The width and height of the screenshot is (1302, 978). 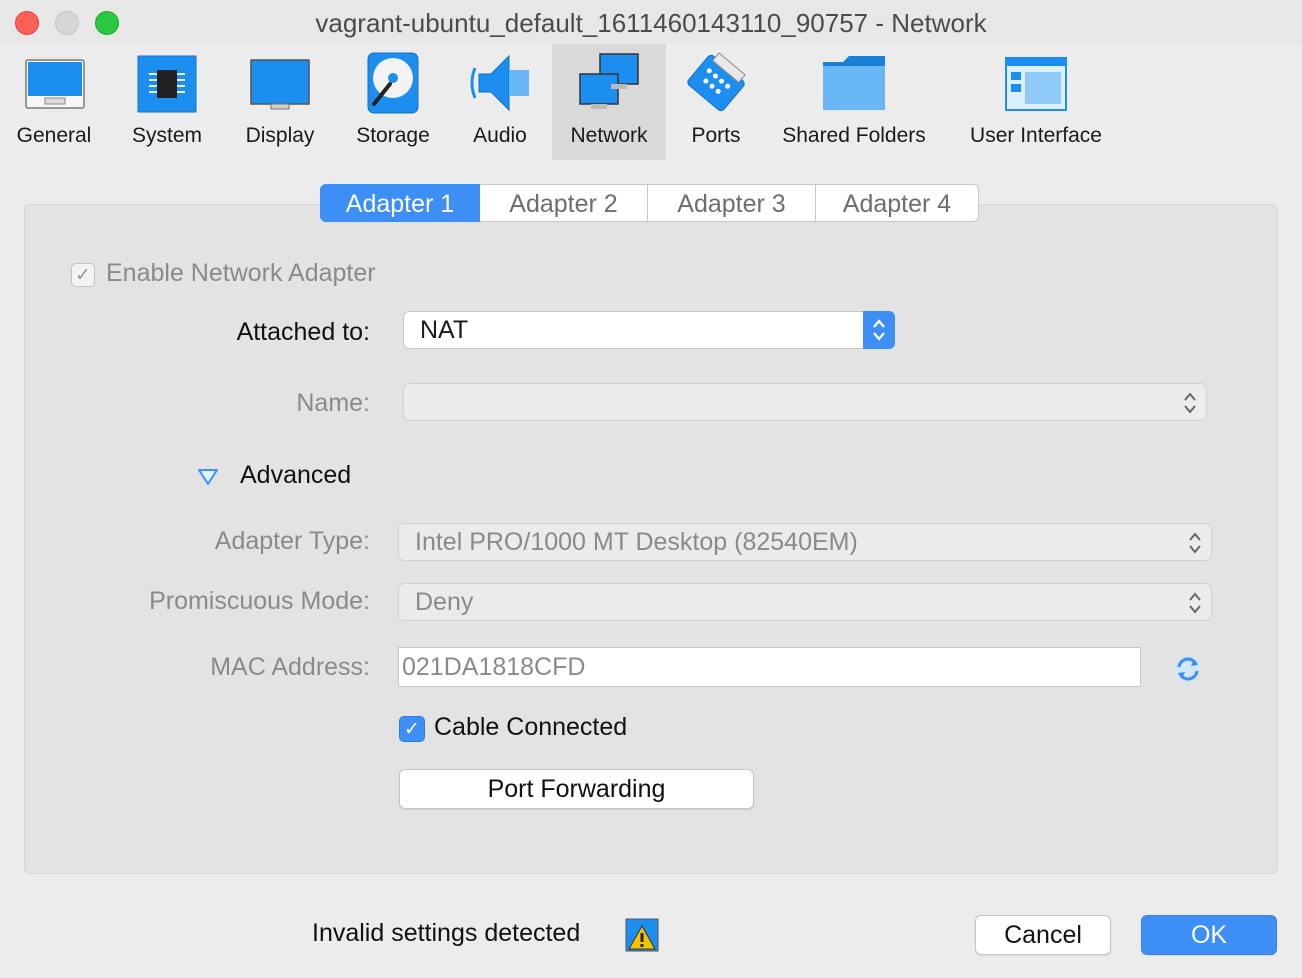 I want to click on network-icon, so click(x=609, y=81).